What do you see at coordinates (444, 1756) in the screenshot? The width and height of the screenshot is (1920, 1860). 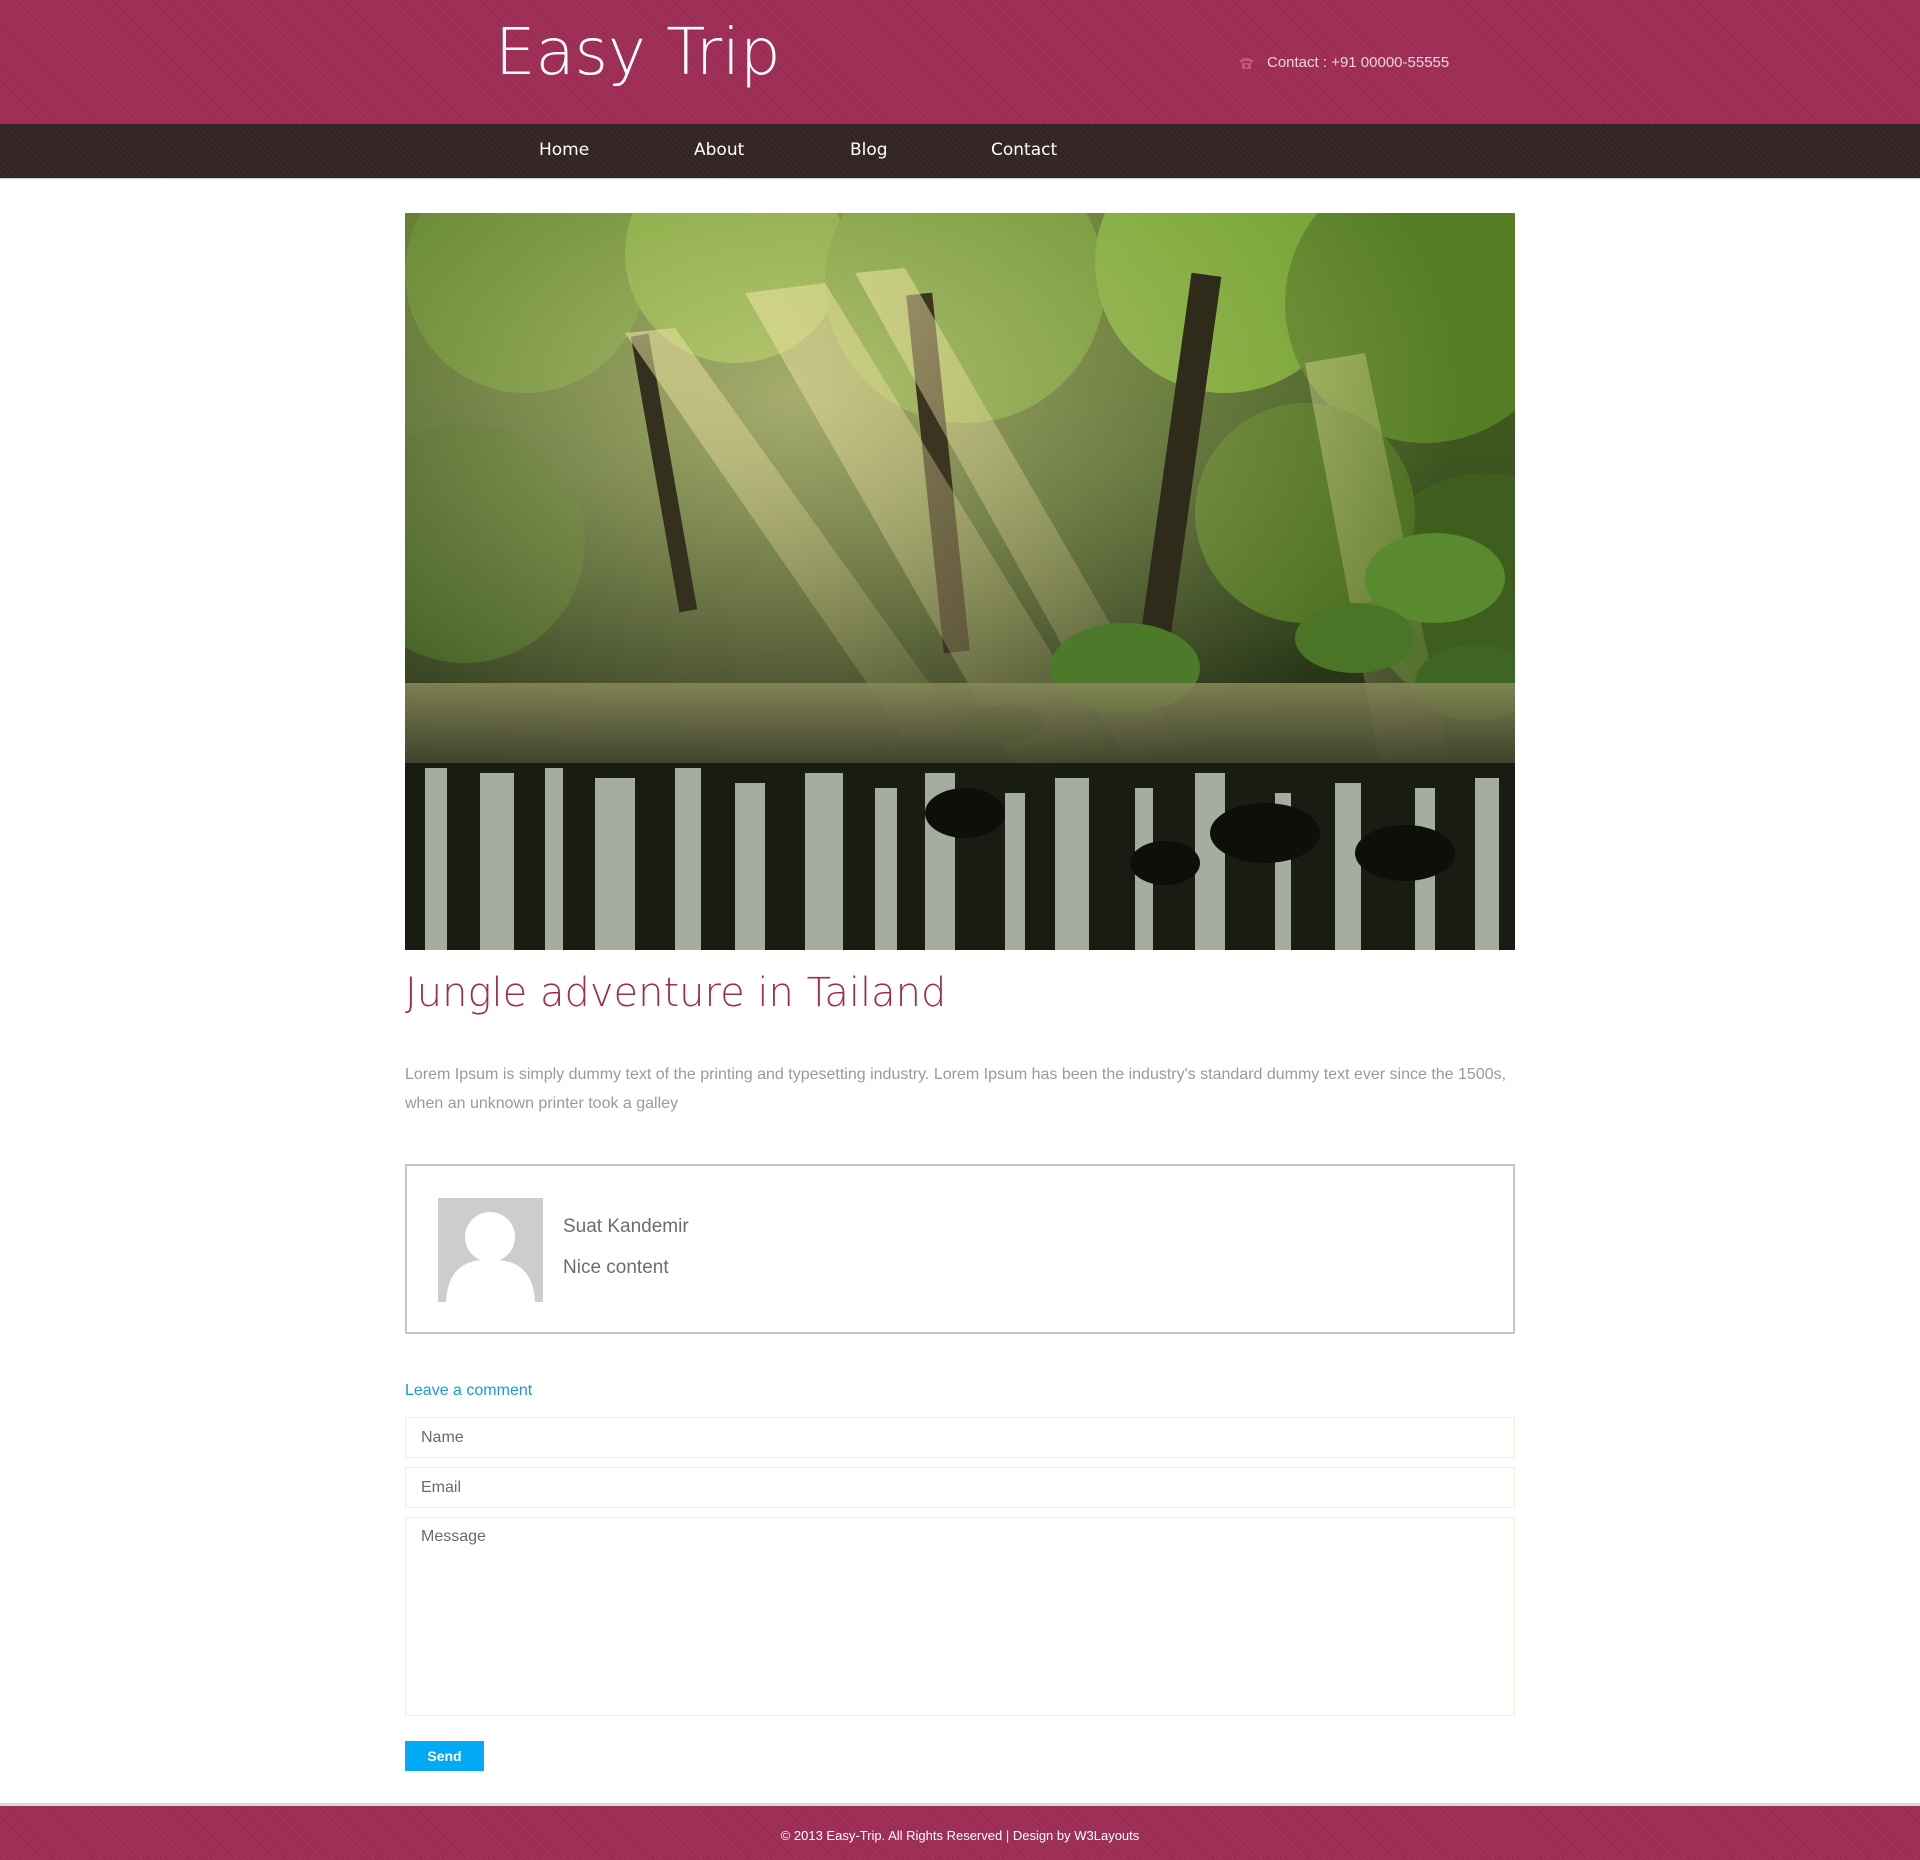 I see `send-button: Send` at bounding box center [444, 1756].